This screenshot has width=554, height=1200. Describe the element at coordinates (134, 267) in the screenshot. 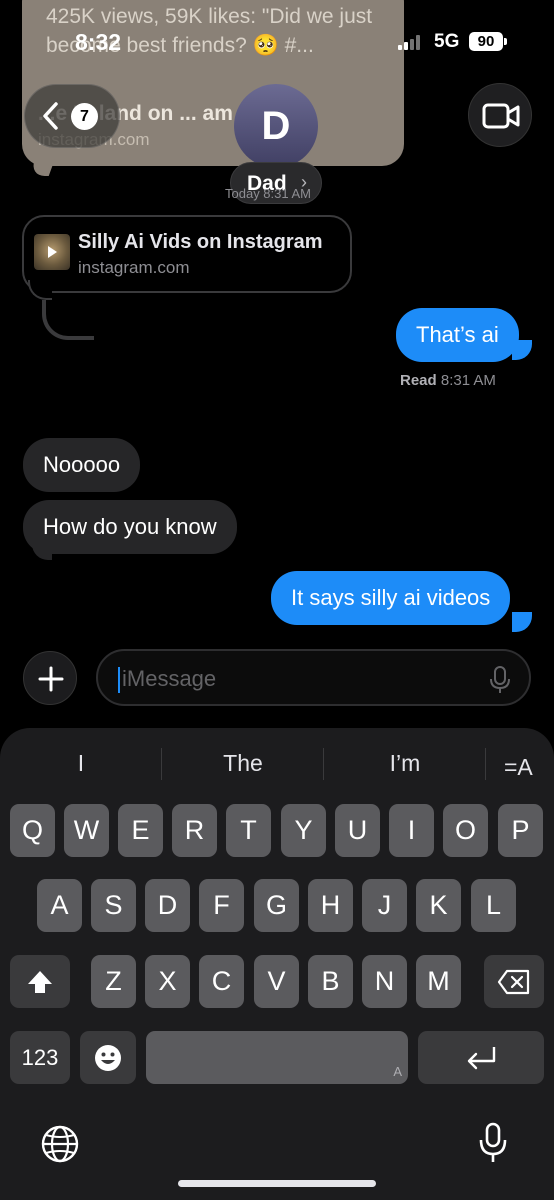

I see `link-preview-url: instagram.com` at that location.